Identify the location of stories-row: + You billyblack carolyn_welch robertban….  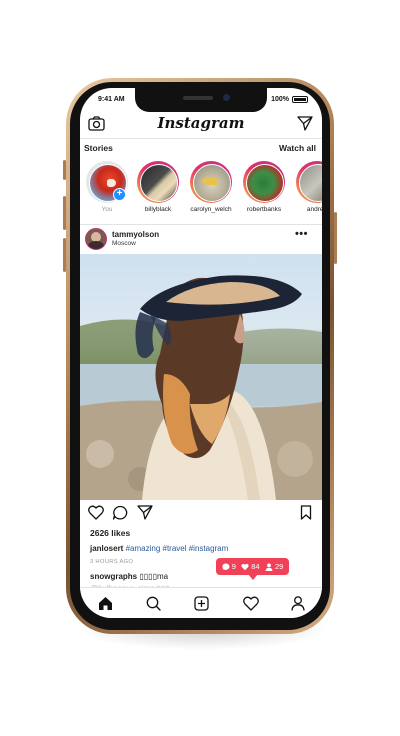
(202, 192).